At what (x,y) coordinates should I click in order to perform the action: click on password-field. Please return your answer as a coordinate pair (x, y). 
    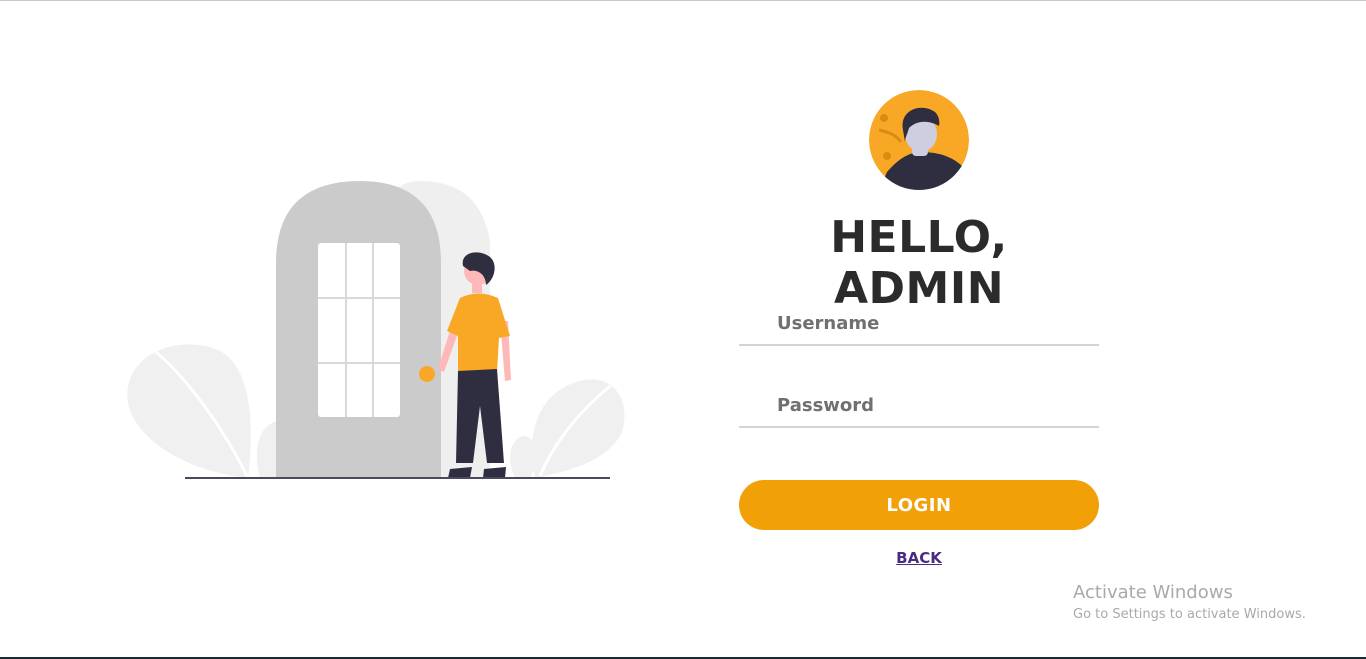
    Looking at the image, I should click on (919, 405).